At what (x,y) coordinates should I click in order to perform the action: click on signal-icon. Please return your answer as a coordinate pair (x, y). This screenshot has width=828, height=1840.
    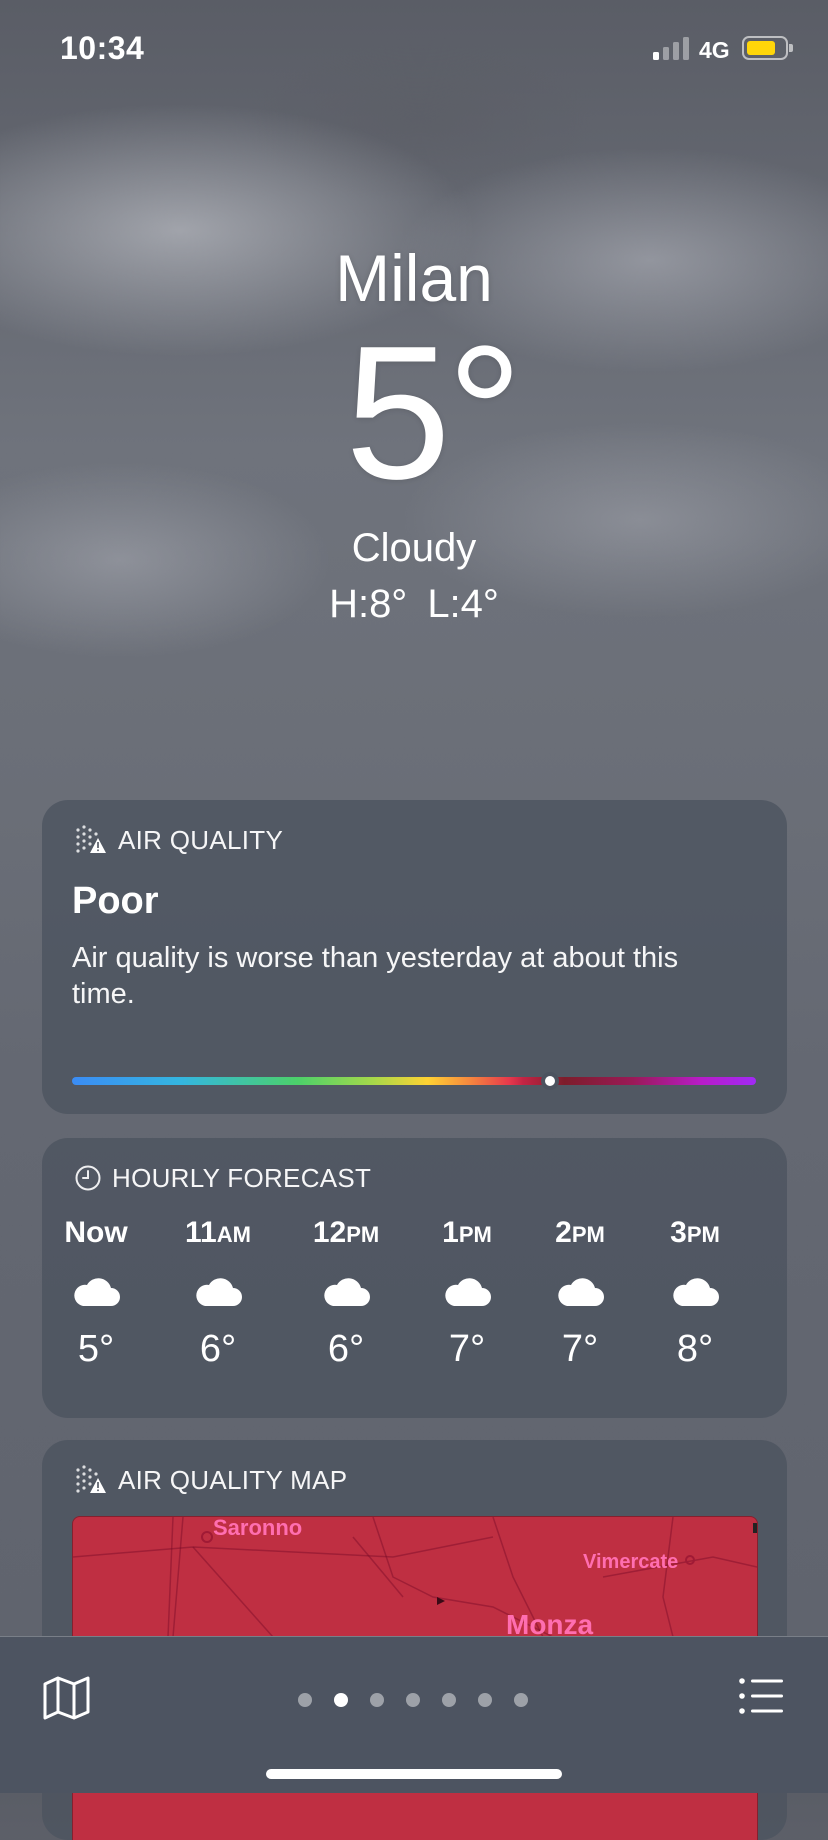
    Looking at the image, I should click on (671, 48).